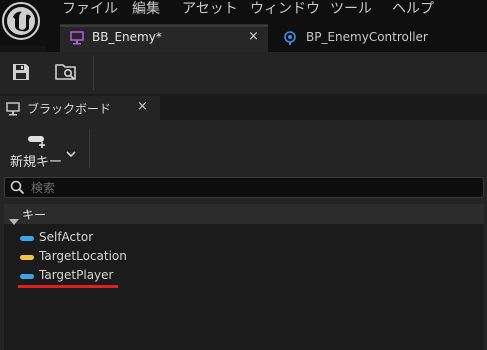 Image resolution: width=487 pixels, height=350 pixels. I want to click on key-name: SelfActor, so click(66, 237).